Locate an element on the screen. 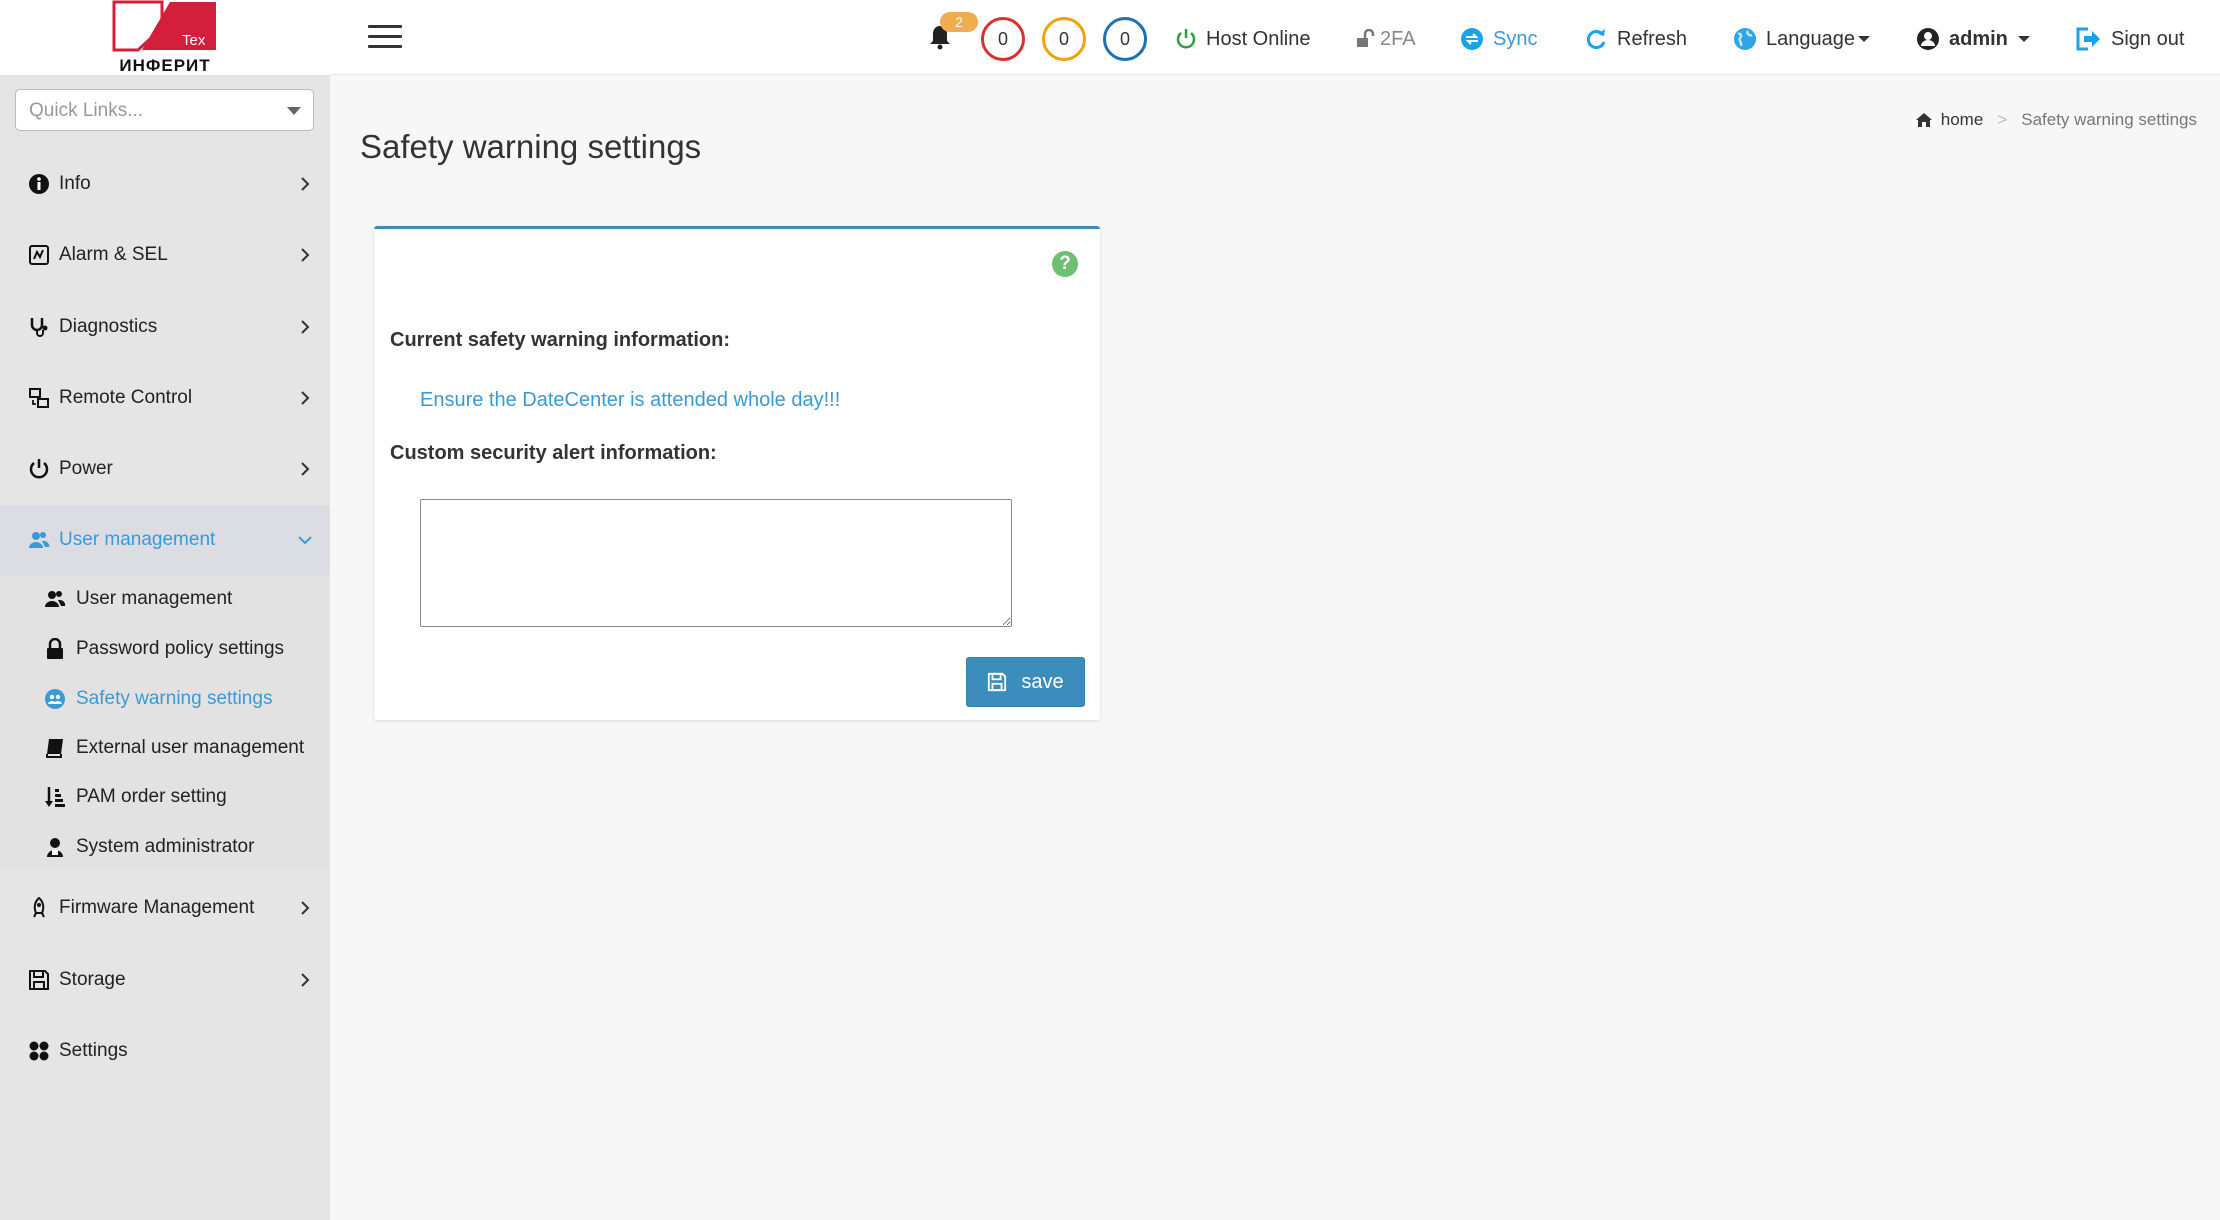 The image size is (2220, 1220). sidebar-item-label: Alarm & SEL is located at coordinates (113, 254).